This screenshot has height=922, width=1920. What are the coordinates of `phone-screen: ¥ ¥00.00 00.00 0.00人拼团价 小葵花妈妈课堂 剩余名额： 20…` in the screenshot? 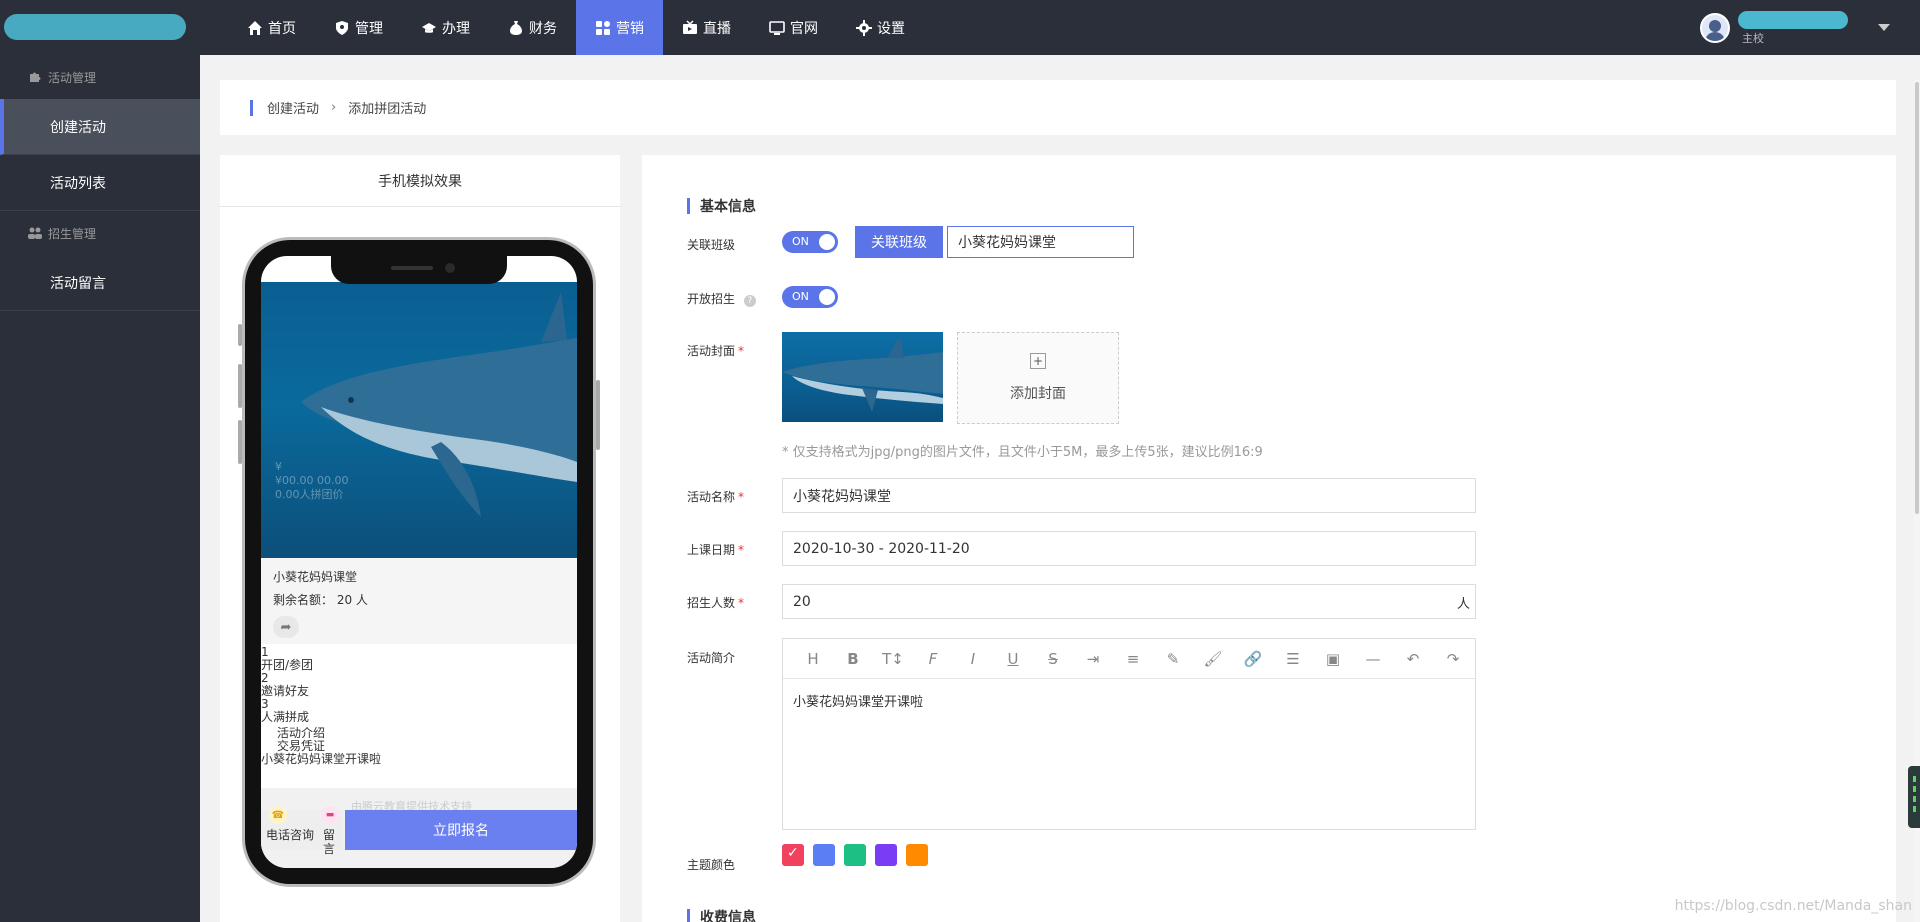 It's located at (419, 562).